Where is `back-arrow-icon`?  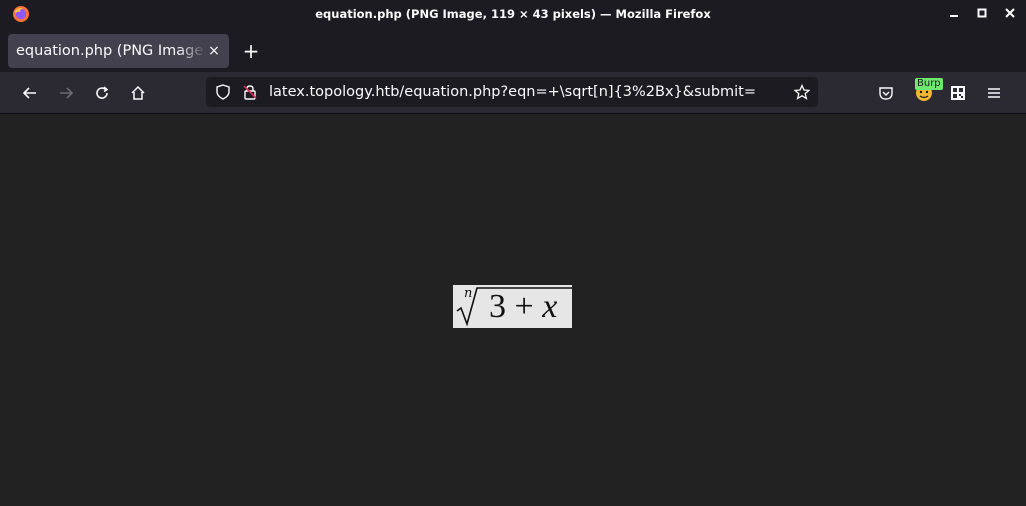 back-arrow-icon is located at coordinates (29, 93).